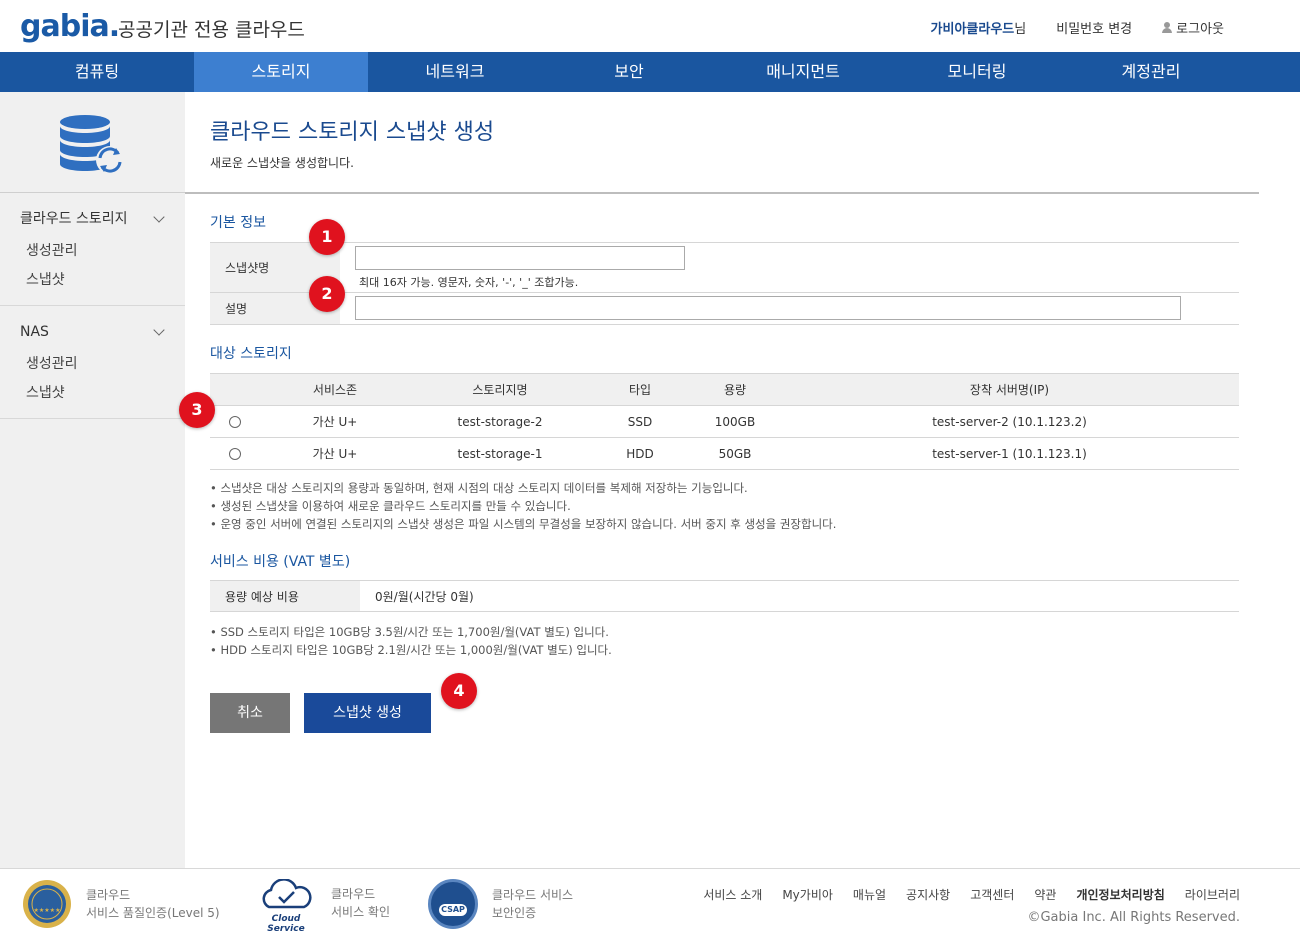  What do you see at coordinates (1120, 894) in the screenshot?
I see `footer-link-privacy: 개인정보처리방침` at bounding box center [1120, 894].